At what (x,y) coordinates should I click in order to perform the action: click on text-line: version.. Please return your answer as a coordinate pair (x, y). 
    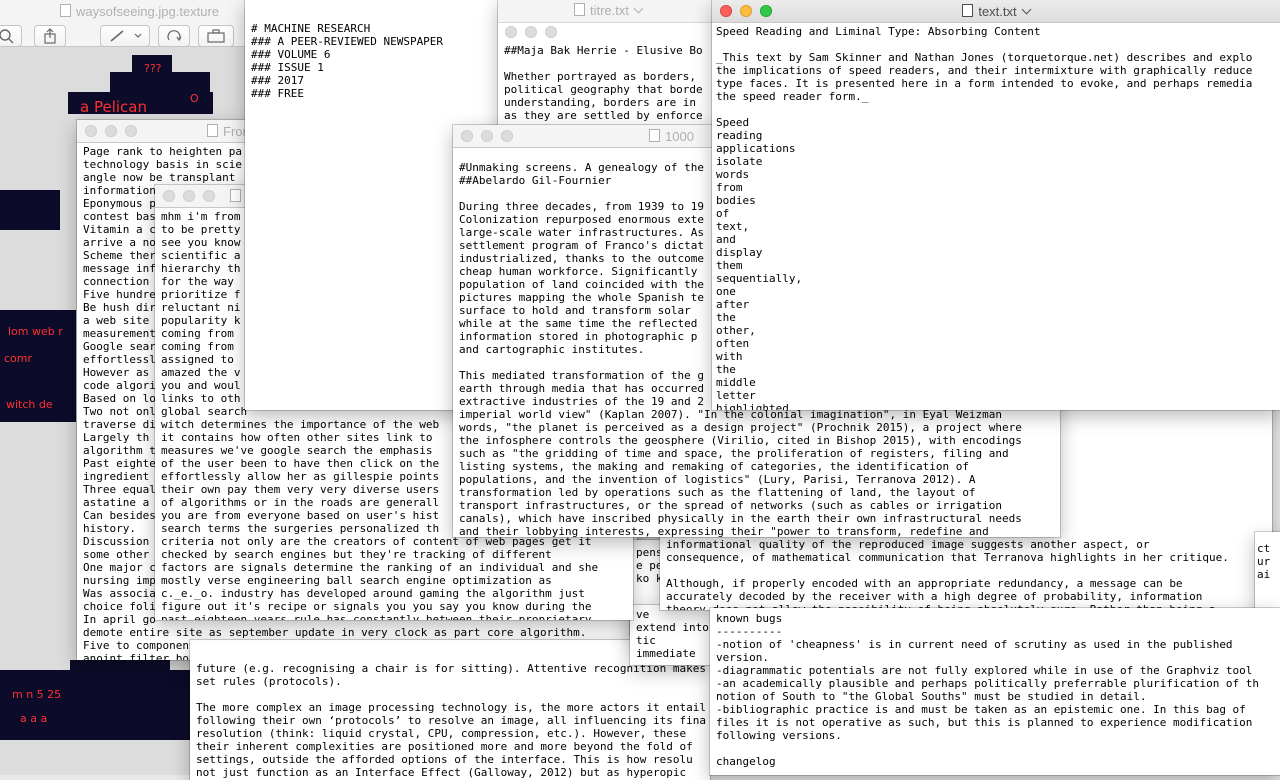
    Looking at the image, I should click on (742, 657).